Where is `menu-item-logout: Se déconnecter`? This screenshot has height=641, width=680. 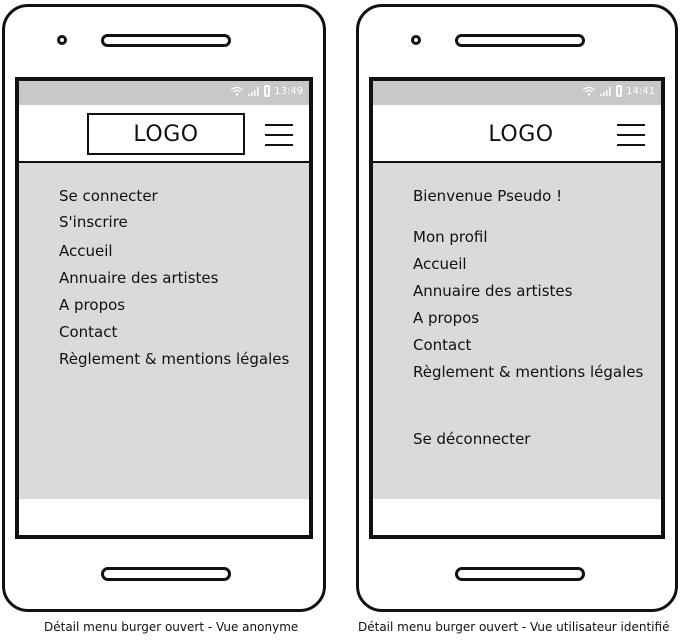 menu-item-logout: Se déconnecter is located at coordinates (471, 439).